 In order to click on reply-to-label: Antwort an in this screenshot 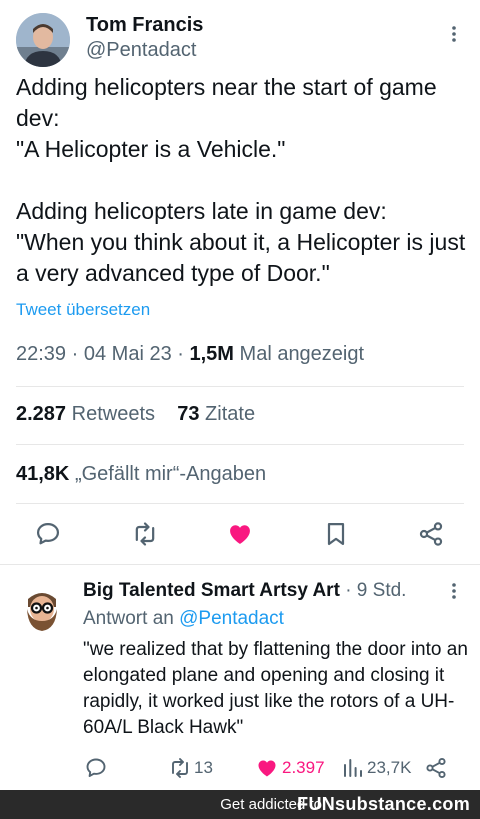, I will do `click(128, 618)`.